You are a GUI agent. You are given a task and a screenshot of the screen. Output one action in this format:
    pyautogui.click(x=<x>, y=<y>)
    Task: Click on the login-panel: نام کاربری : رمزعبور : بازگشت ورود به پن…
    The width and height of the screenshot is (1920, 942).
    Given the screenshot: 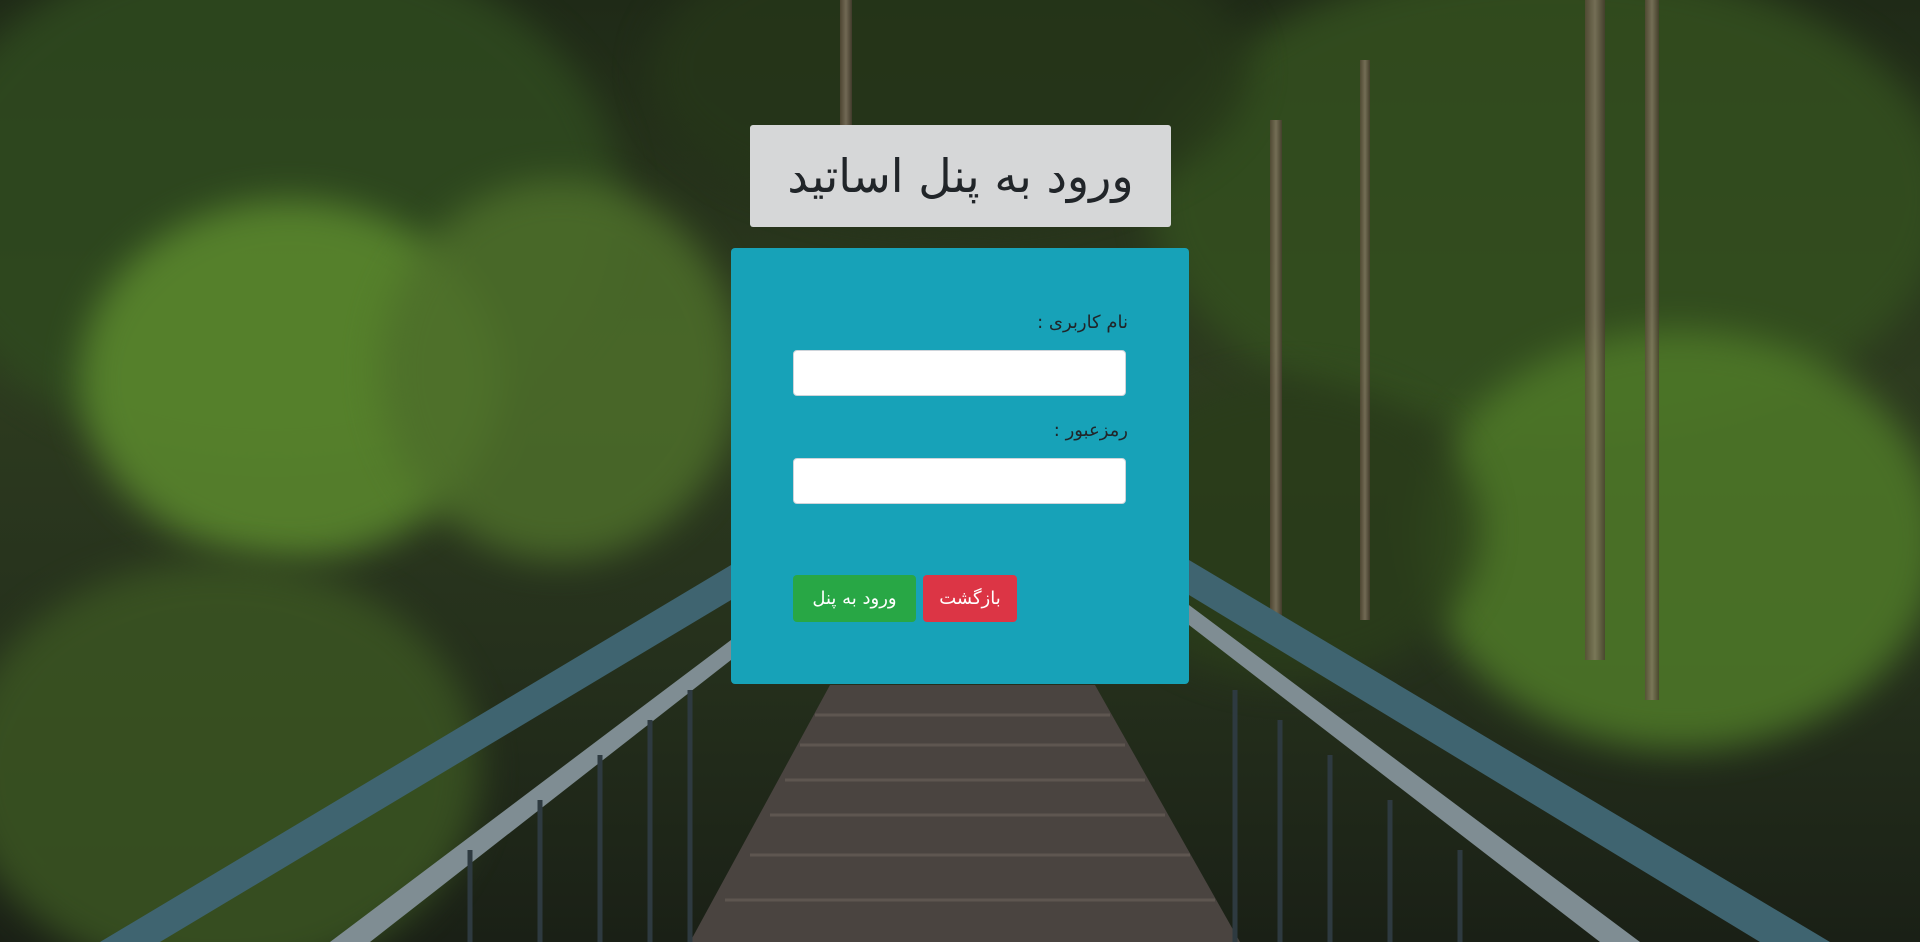 What is the action you would take?
    pyautogui.click(x=960, y=466)
    